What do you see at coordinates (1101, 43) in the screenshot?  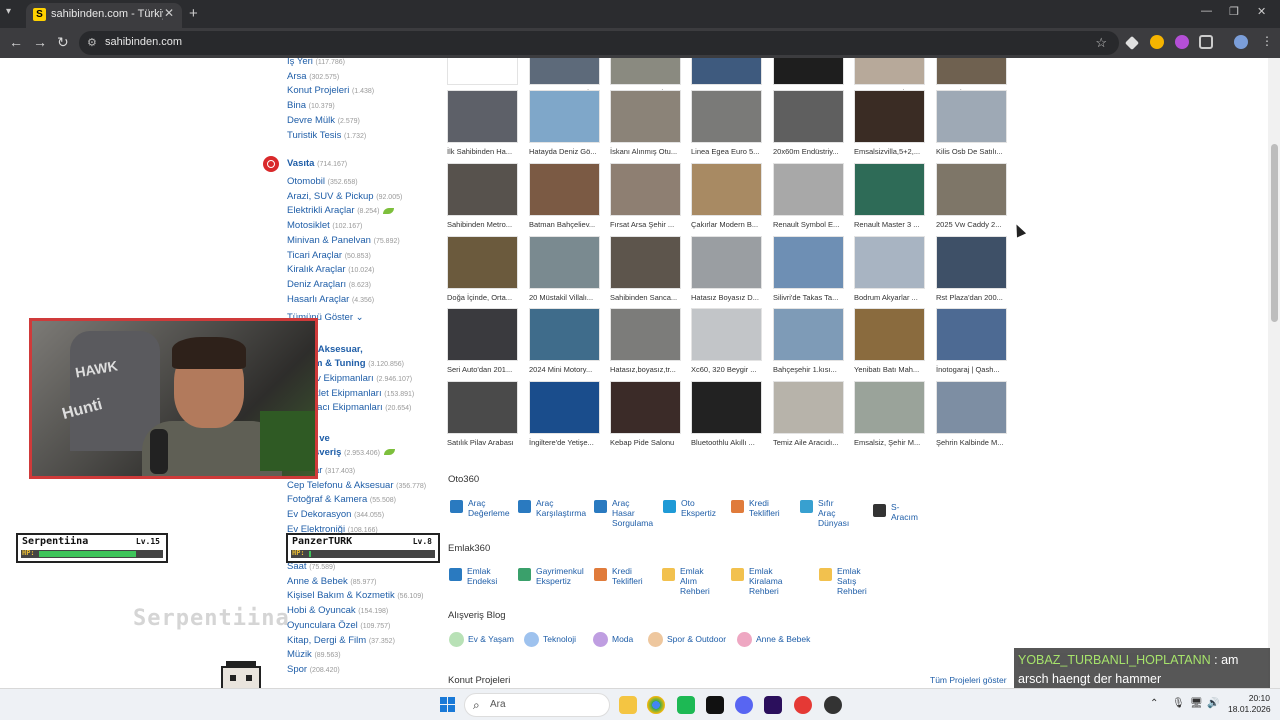 I see `bookmark-star-icon: ☆` at bounding box center [1101, 43].